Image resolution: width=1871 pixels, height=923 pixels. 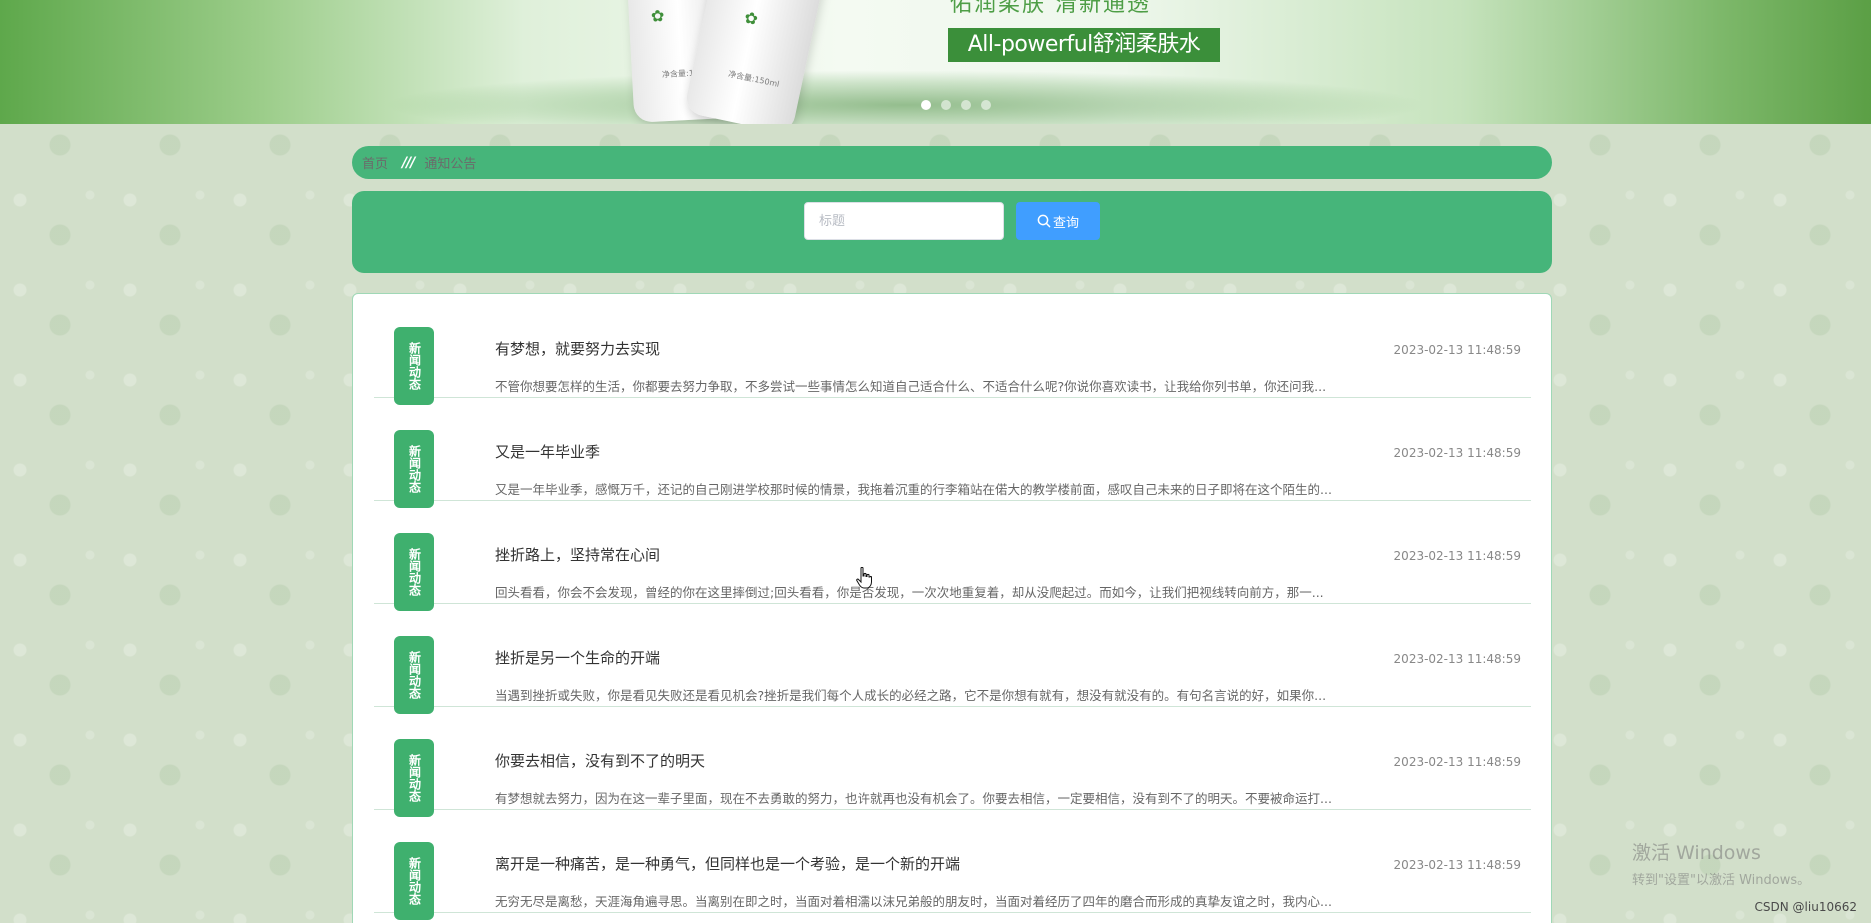 I want to click on search-panel: 查询, so click(x=952, y=232).